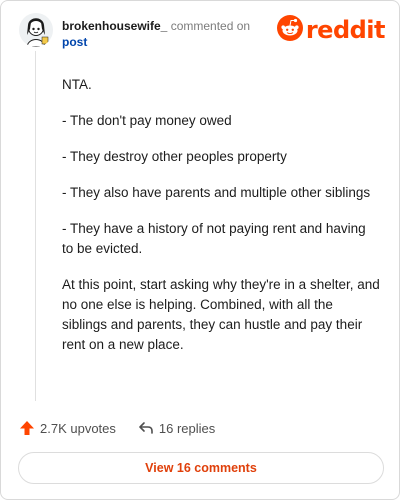 This screenshot has width=400, height=500. I want to click on post-link: post, so click(156, 42).